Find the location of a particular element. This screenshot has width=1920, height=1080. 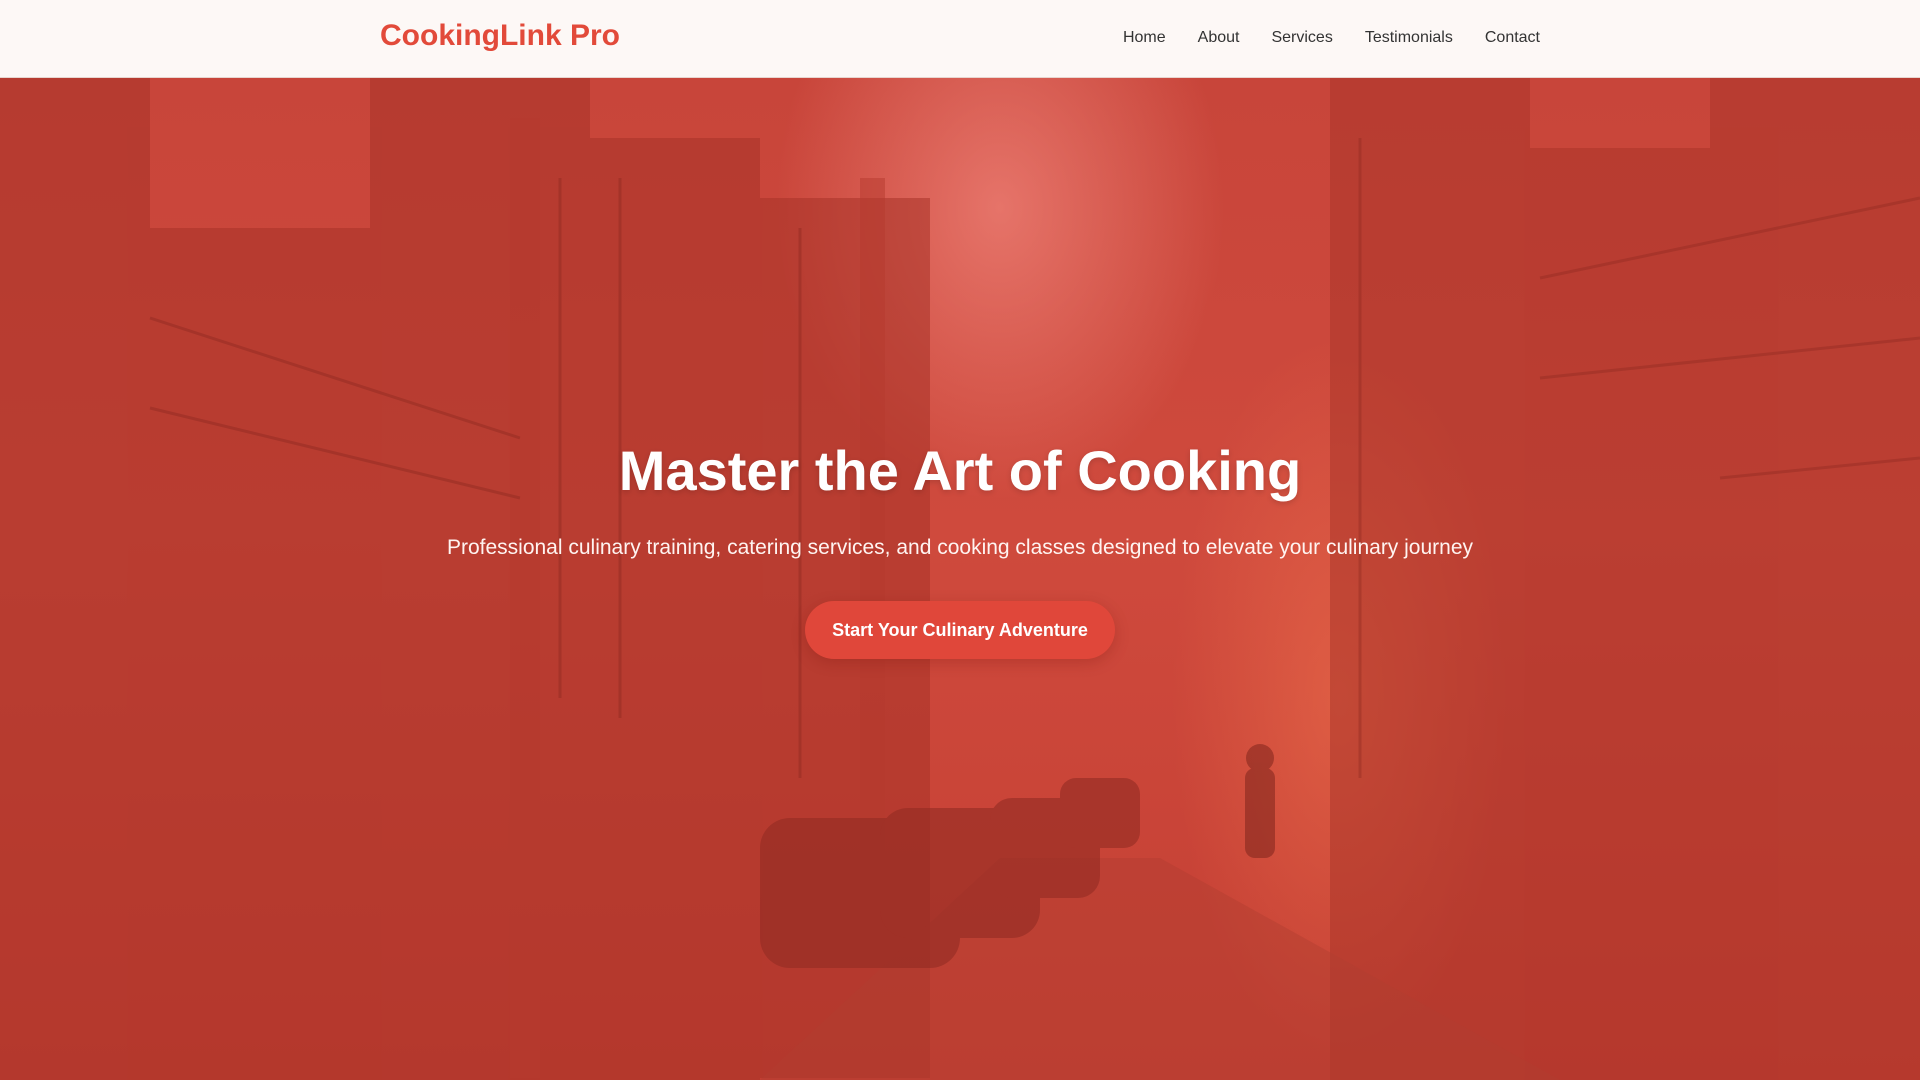

nav-about-link: About is located at coordinates (1219, 38).